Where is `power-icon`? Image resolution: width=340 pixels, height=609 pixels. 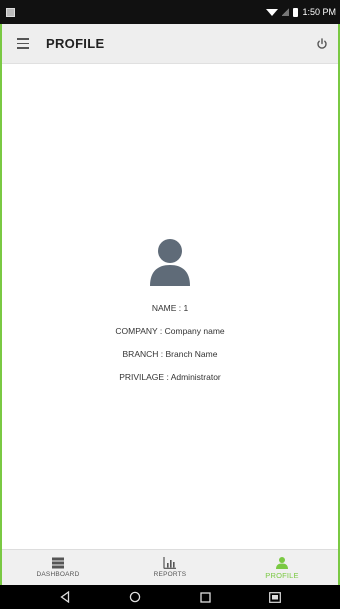 power-icon is located at coordinates (322, 44).